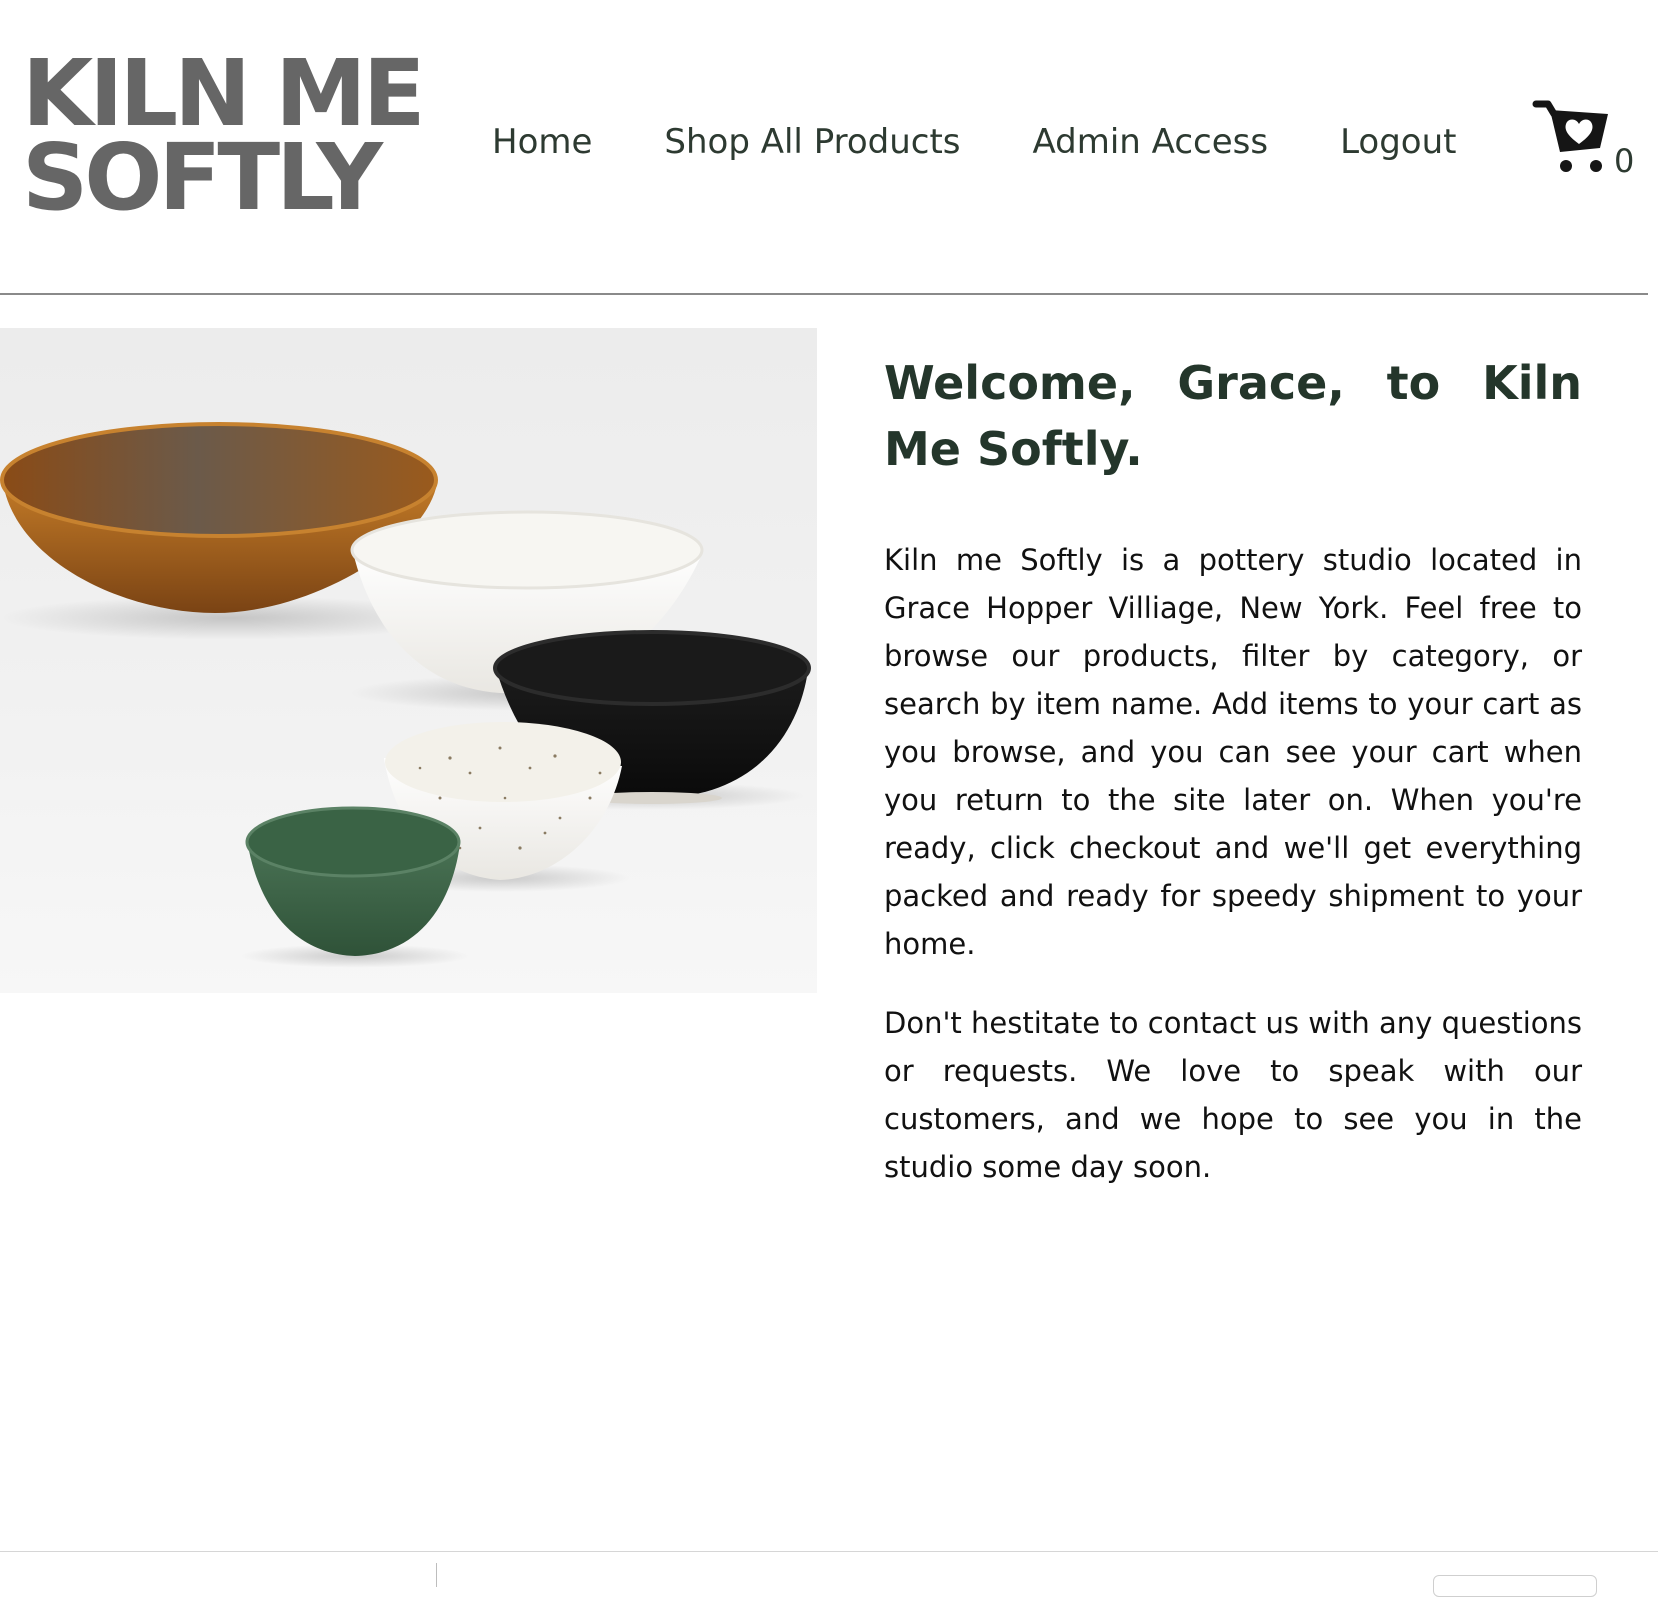 Image resolution: width=1658 pixels, height=1597 pixels. What do you see at coordinates (202, 177) in the screenshot?
I see `logo-line-2: SOFTLY` at bounding box center [202, 177].